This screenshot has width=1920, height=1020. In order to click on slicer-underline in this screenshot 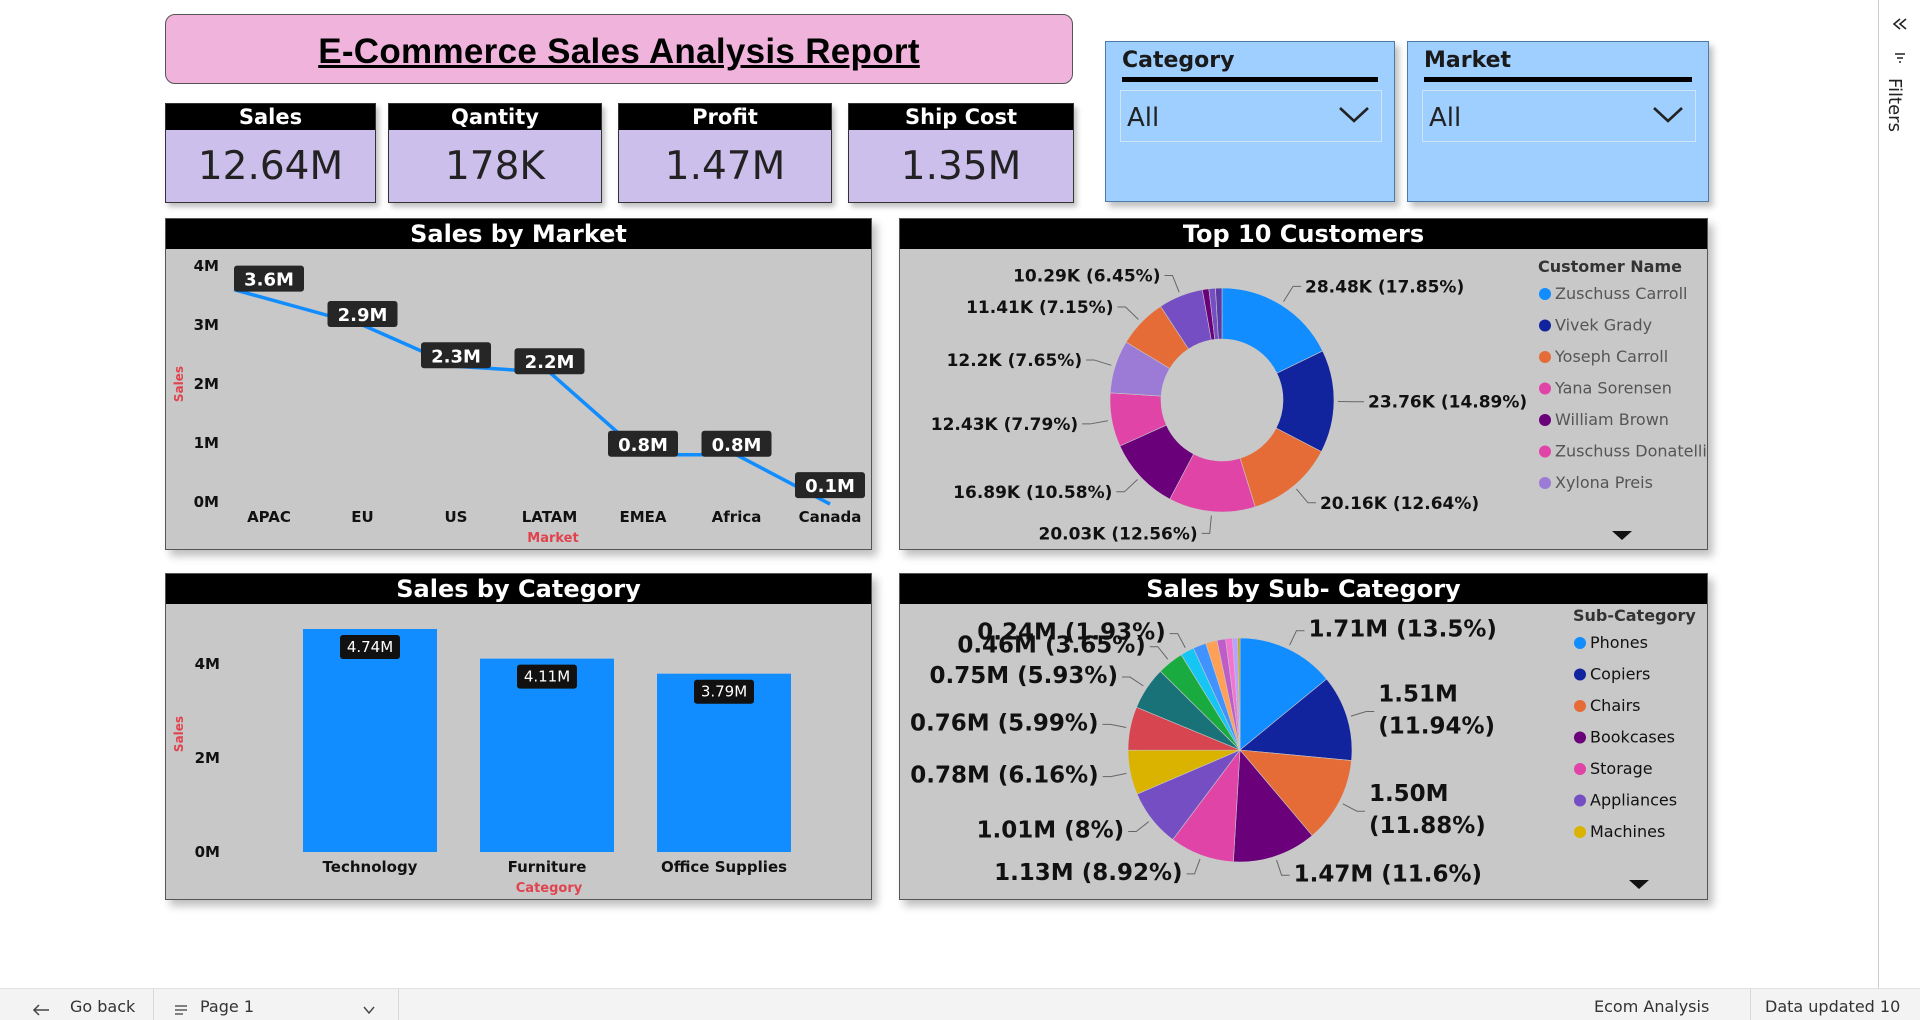, I will do `click(1250, 79)`.